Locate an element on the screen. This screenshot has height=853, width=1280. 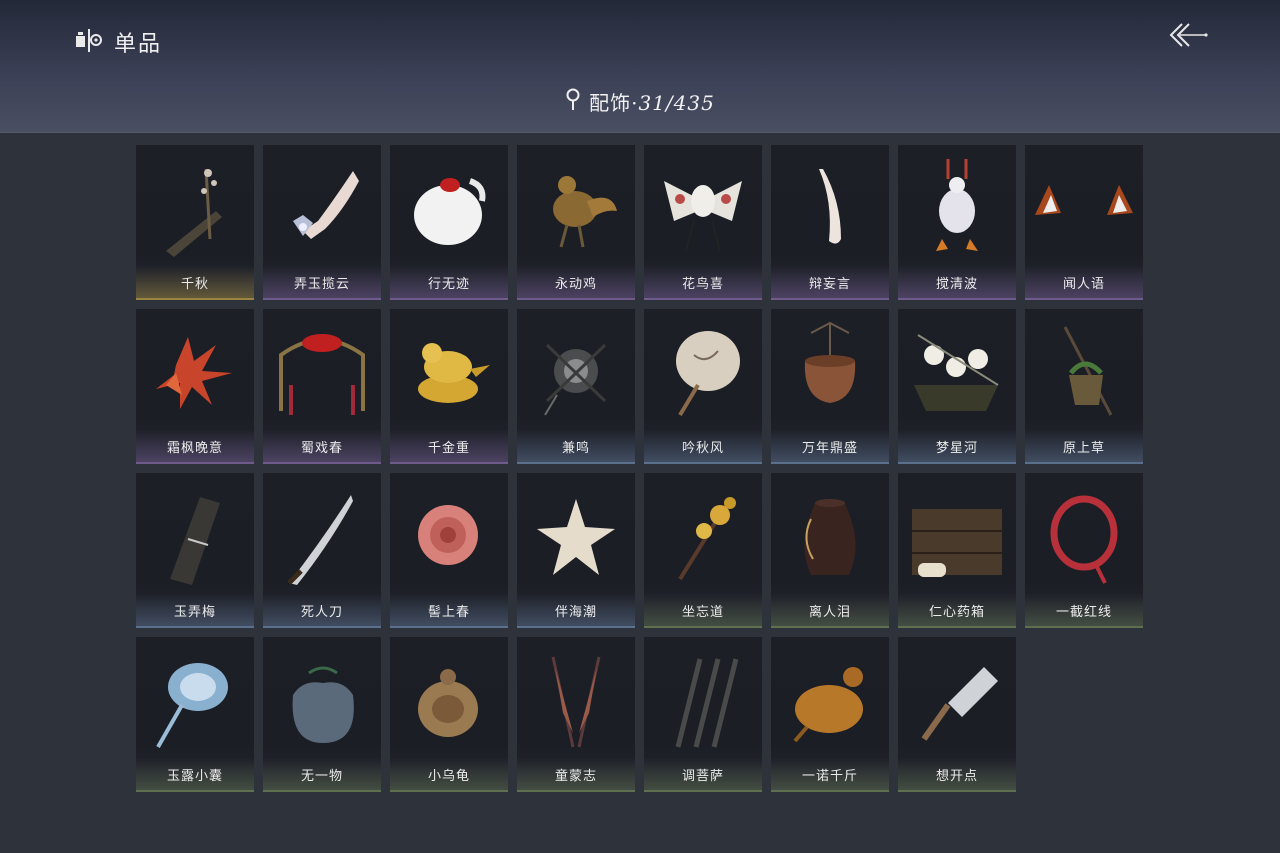
item-label: 玉露小囊 is located at coordinates (194, 776).